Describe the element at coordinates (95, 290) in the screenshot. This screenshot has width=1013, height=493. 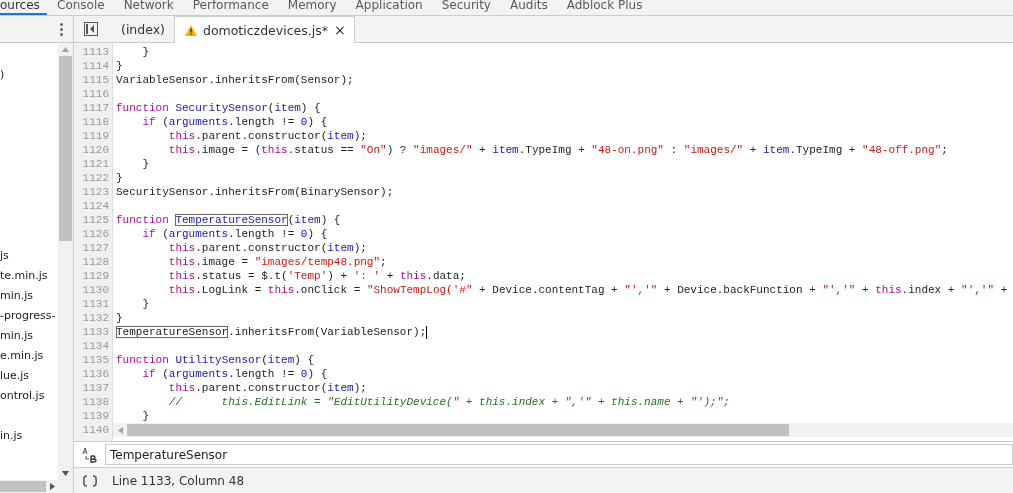
I see `line-number: 1130` at that location.